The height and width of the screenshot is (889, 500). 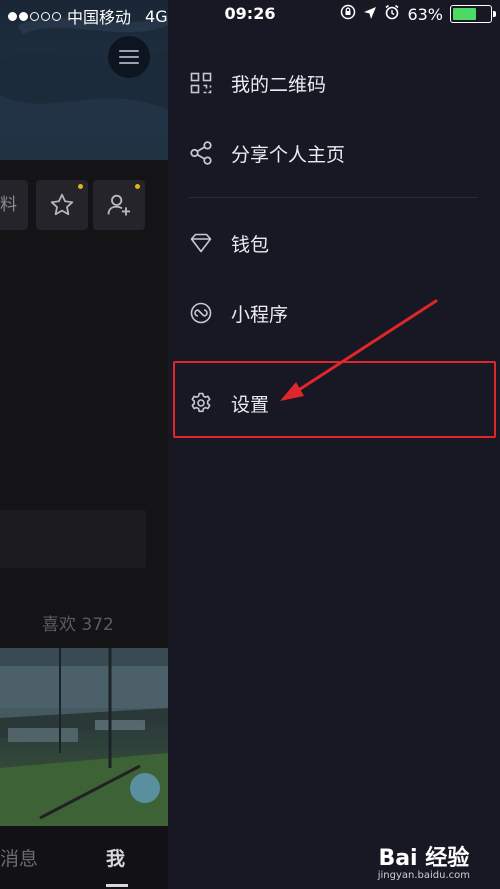 I want to click on baidu-jingyan-watermark: Bai 经验 jingyan.baidu.com, so click(x=424, y=860).